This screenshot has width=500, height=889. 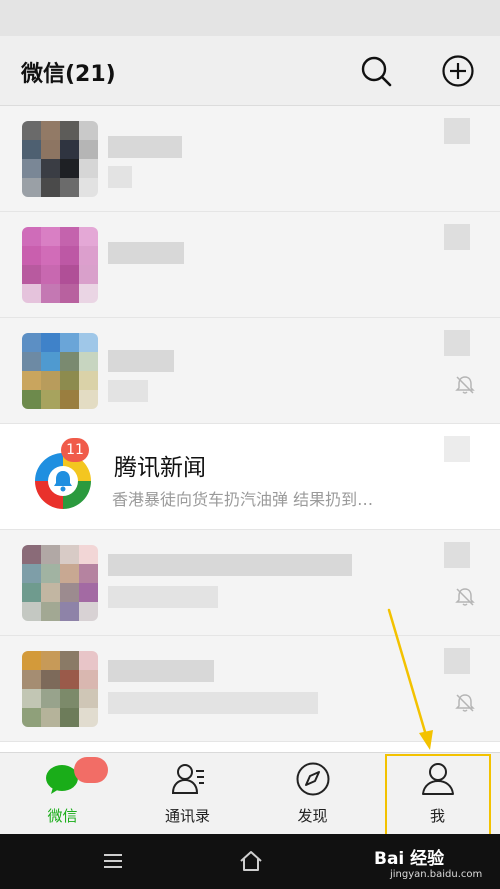 I want to click on tencent-news-logo, so click(x=63, y=481).